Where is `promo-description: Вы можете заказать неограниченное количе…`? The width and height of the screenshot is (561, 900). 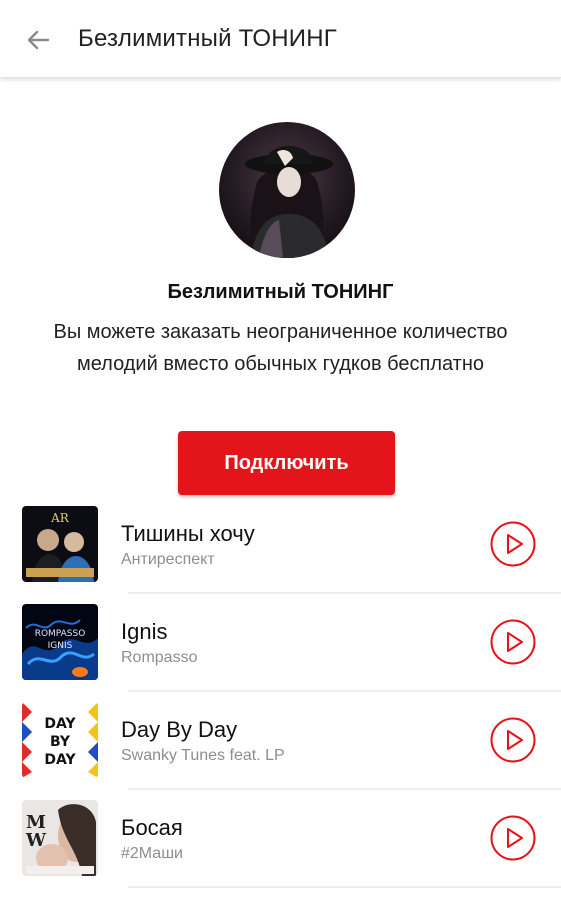 promo-description: Вы можете заказать неограниченное количе… is located at coordinates (280, 348).